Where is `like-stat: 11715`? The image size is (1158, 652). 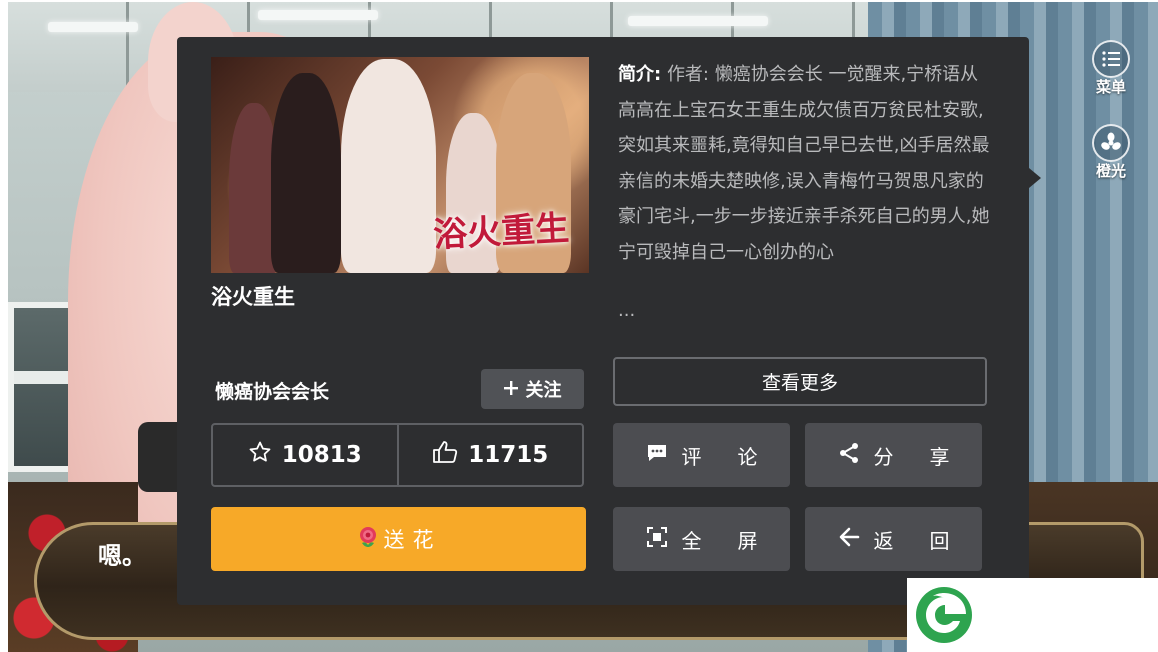
like-stat: 11715 is located at coordinates (489, 455).